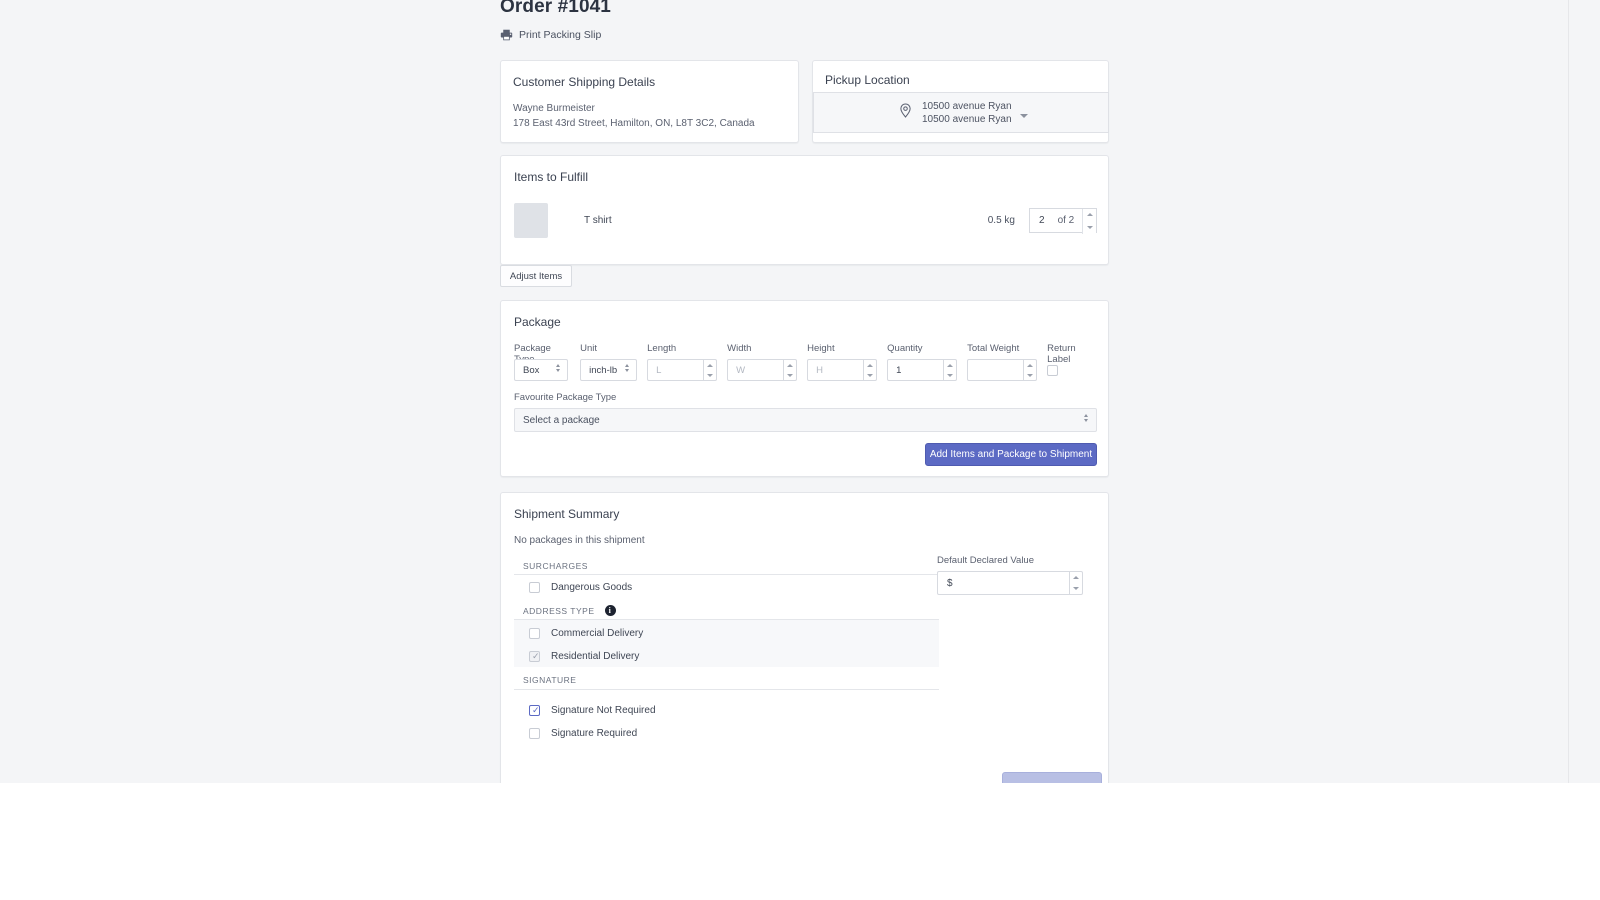 Image resolution: width=1600 pixels, height=900 pixels. Describe the element at coordinates (726, 710) in the screenshot. I see `signature-not-required-row: ✓ Signature Not Required` at that location.